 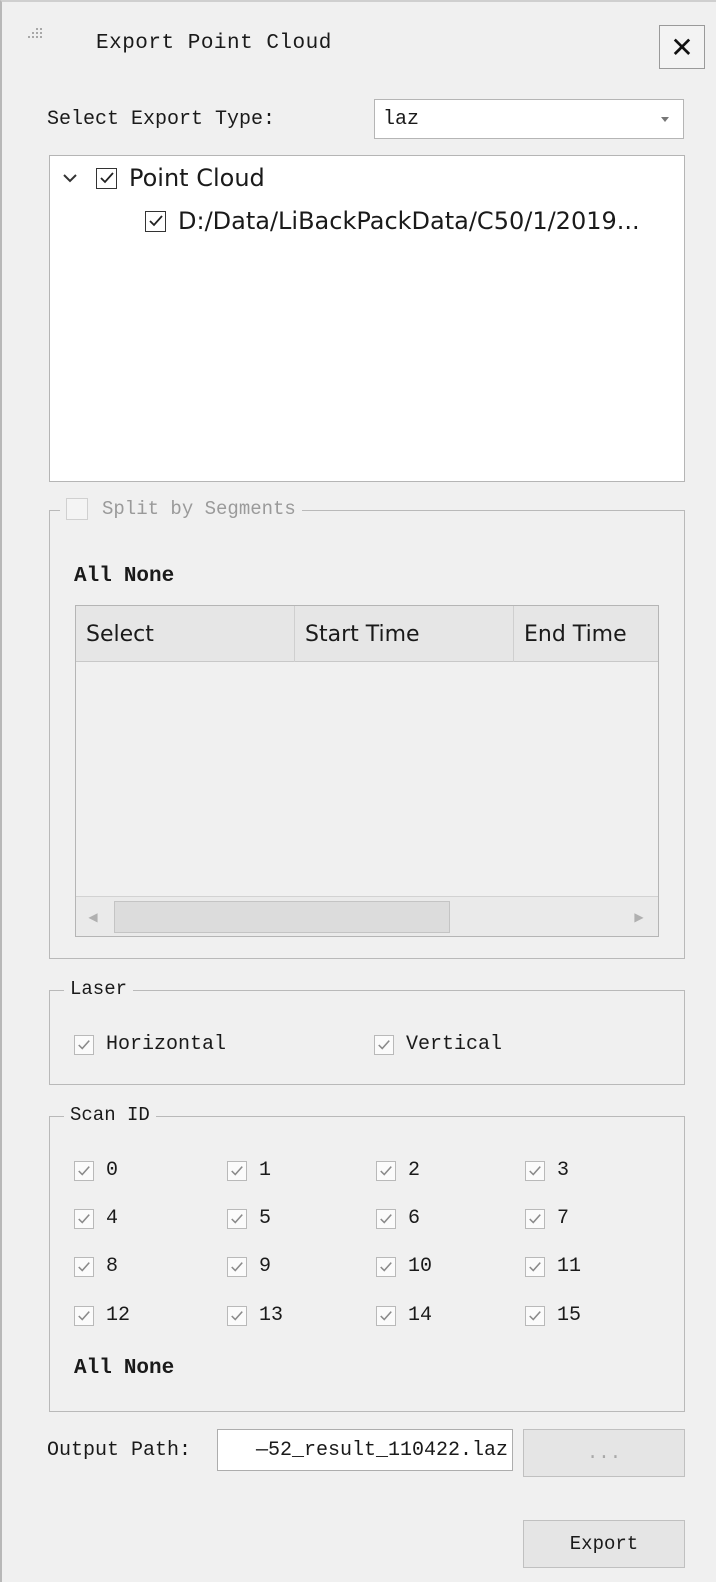 I want to click on scan-id-label-11: 11, so click(x=569, y=1266).